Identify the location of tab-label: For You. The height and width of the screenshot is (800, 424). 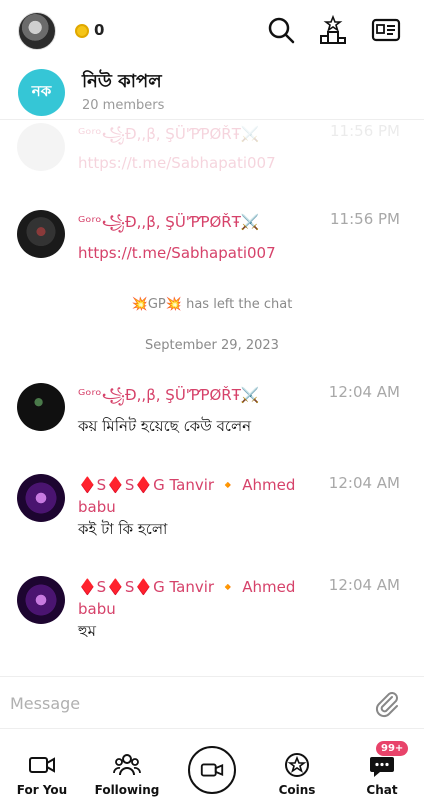
(42, 790).